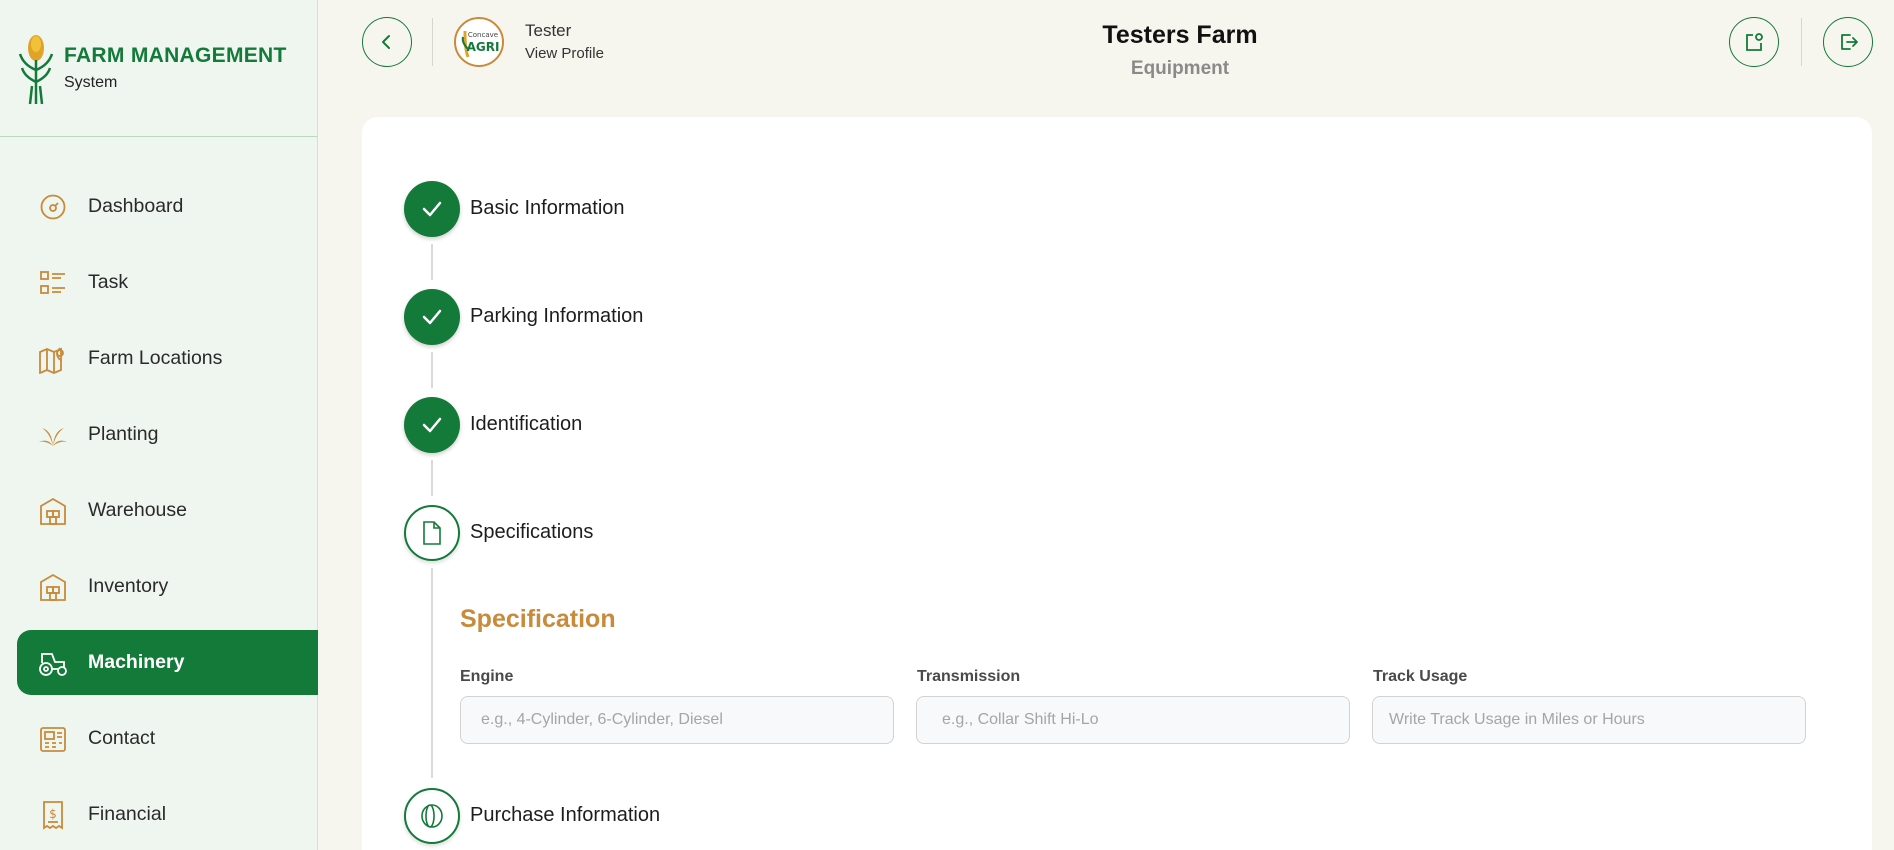  Describe the element at coordinates (108, 282) in the screenshot. I see `sidebar-item-label: Task` at that location.